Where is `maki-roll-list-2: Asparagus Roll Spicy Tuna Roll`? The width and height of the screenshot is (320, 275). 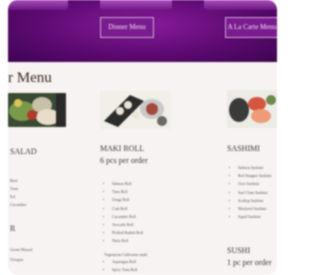 maki-roll-list-2: Asparagus Roll Spicy Tuna Roll is located at coordinates (120, 266).